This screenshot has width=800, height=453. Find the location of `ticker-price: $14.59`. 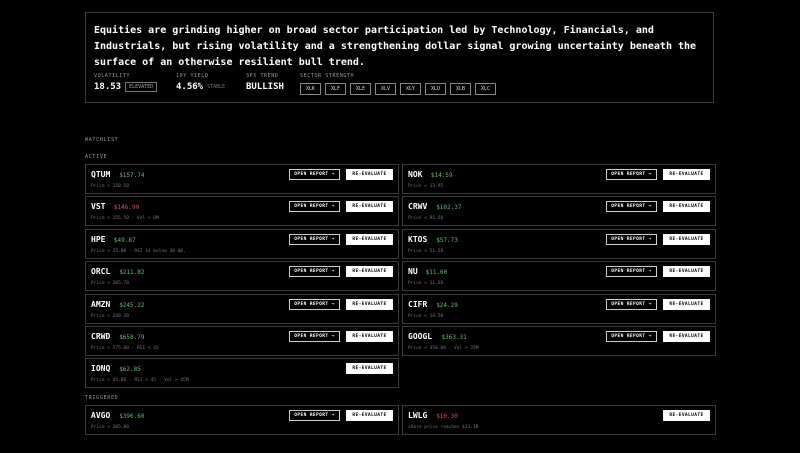

ticker-price: $14.59 is located at coordinates (441, 175).